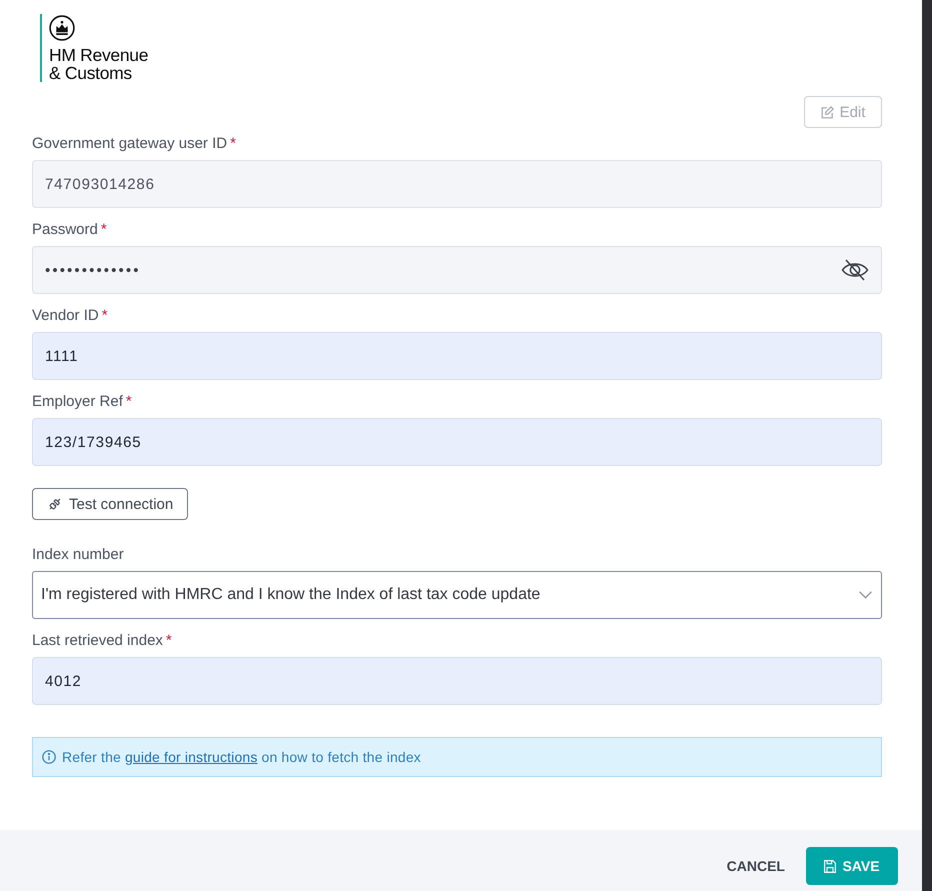 The image size is (932, 891). Describe the element at coordinates (77, 402) in the screenshot. I see `field-label: Employer Ref` at that location.